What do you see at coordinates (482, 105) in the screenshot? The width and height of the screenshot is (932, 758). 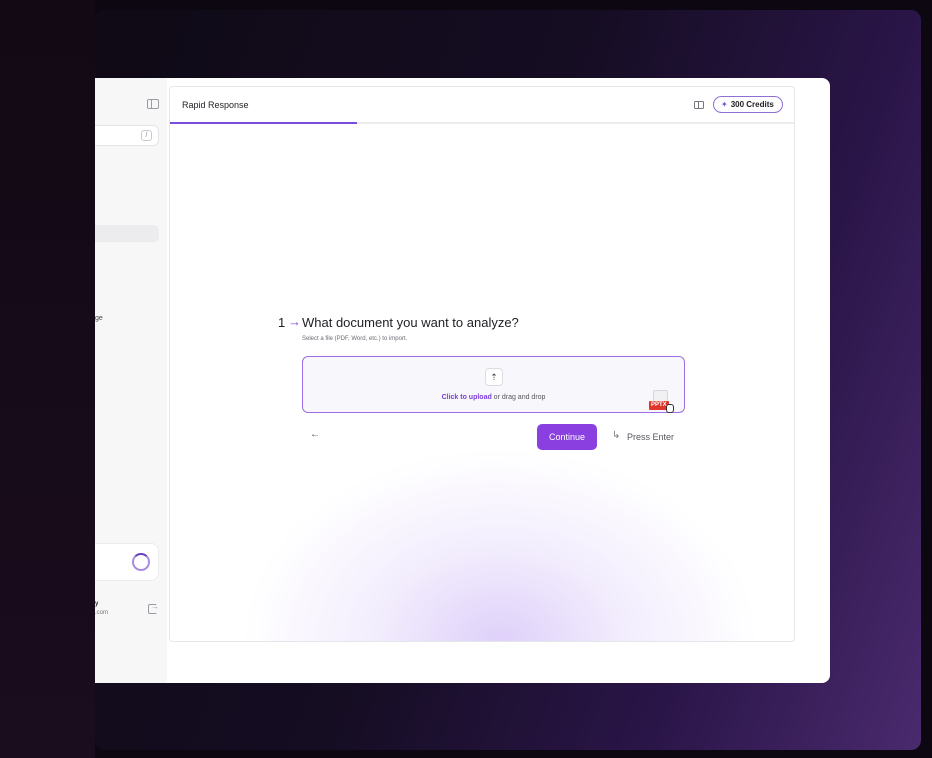 I see `top-bar: Rapid Response ✦ 300 Credits` at bounding box center [482, 105].